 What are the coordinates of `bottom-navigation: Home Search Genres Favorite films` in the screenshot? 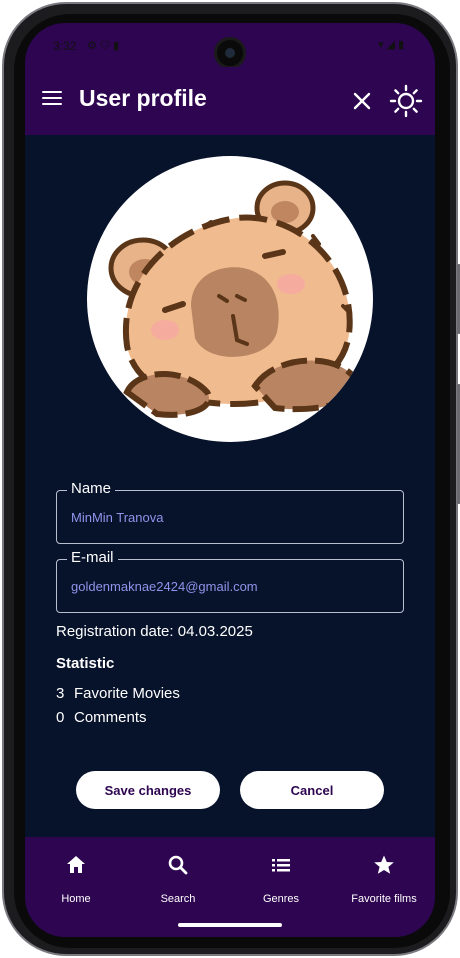 It's located at (230, 887).